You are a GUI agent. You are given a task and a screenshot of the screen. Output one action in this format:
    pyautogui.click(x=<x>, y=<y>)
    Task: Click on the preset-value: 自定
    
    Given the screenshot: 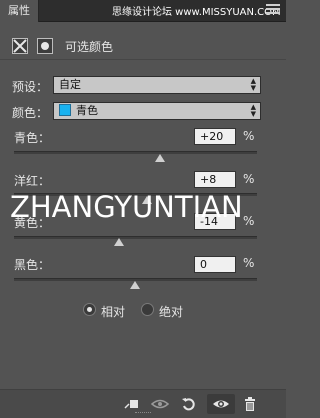 What is the action you would take?
    pyautogui.click(x=70, y=84)
    